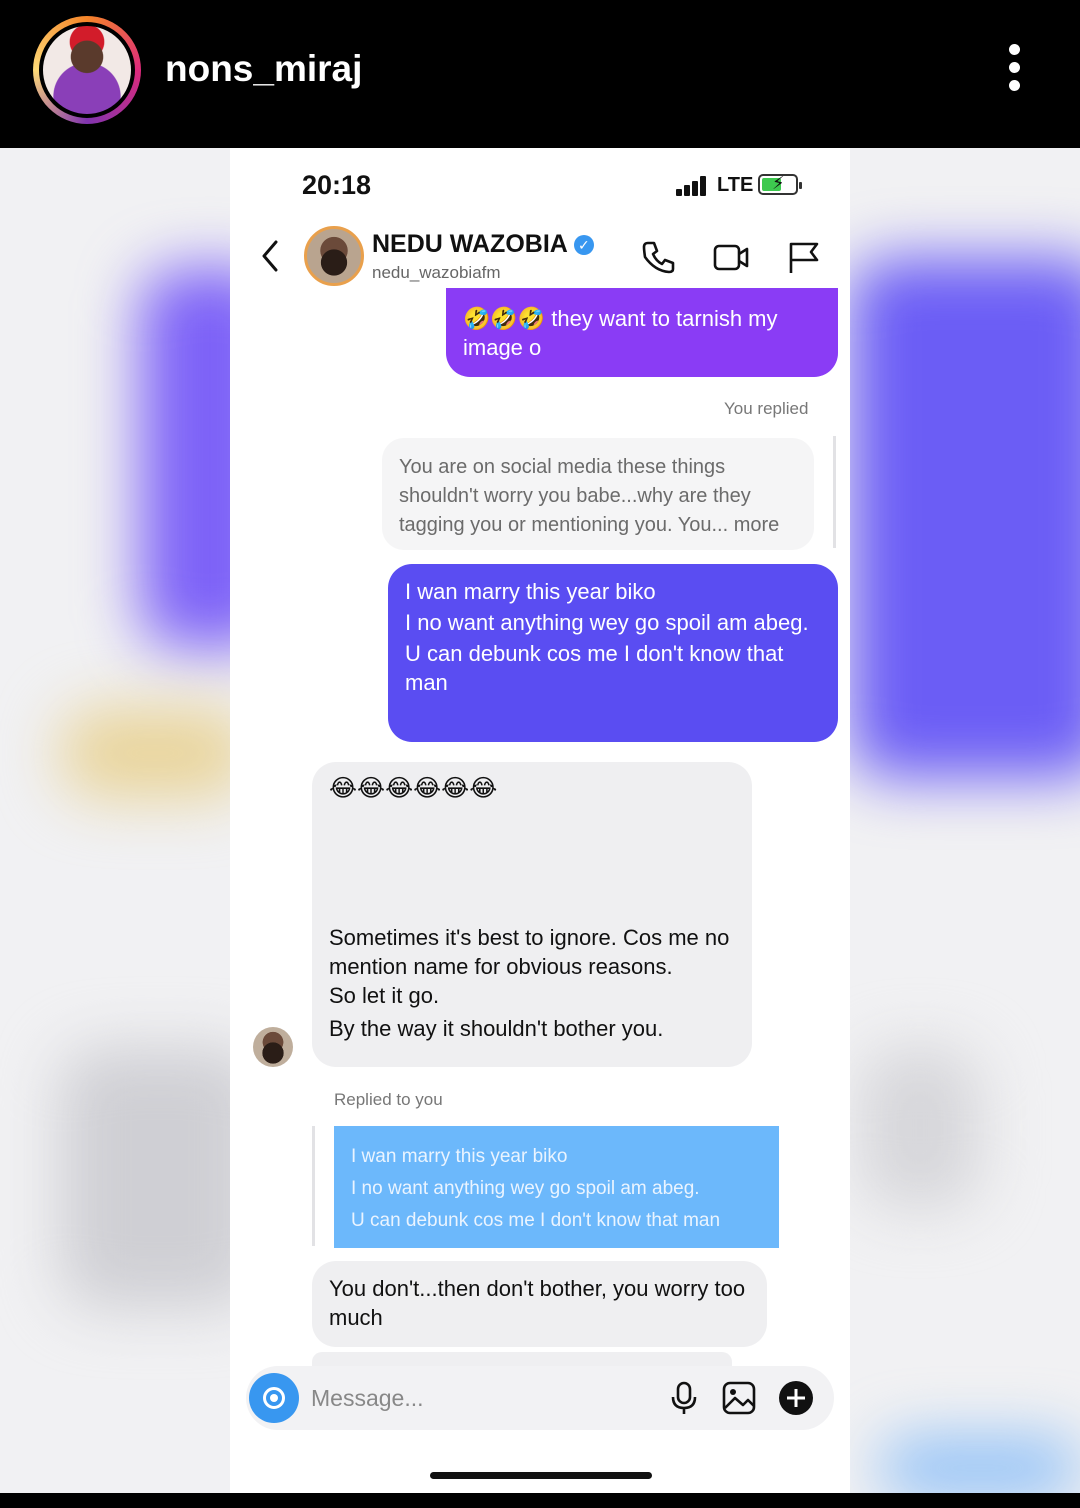 Image resolution: width=1080 pixels, height=1508 pixels. What do you see at coordinates (525, 1188) in the screenshot?
I see `quoted-line: I no want anything wey go spoil am abeg.` at bounding box center [525, 1188].